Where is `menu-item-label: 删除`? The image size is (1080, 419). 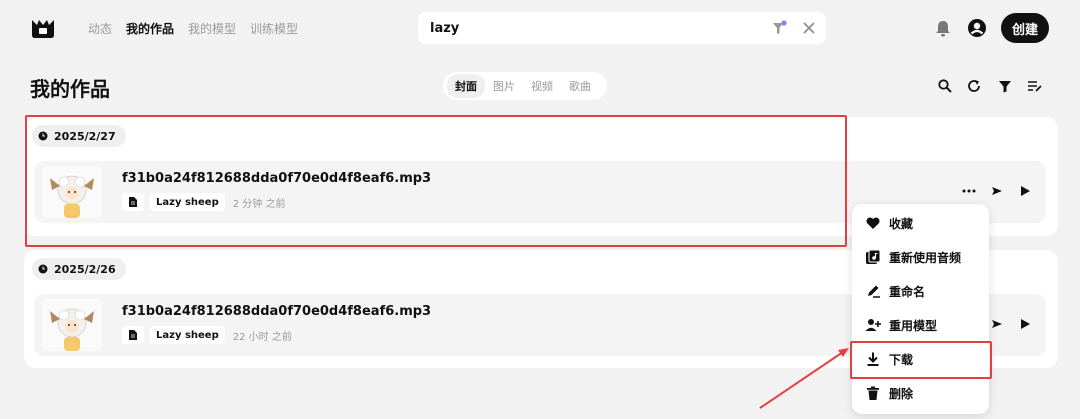
menu-item-label: 删除 is located at coordinates (901, 393).